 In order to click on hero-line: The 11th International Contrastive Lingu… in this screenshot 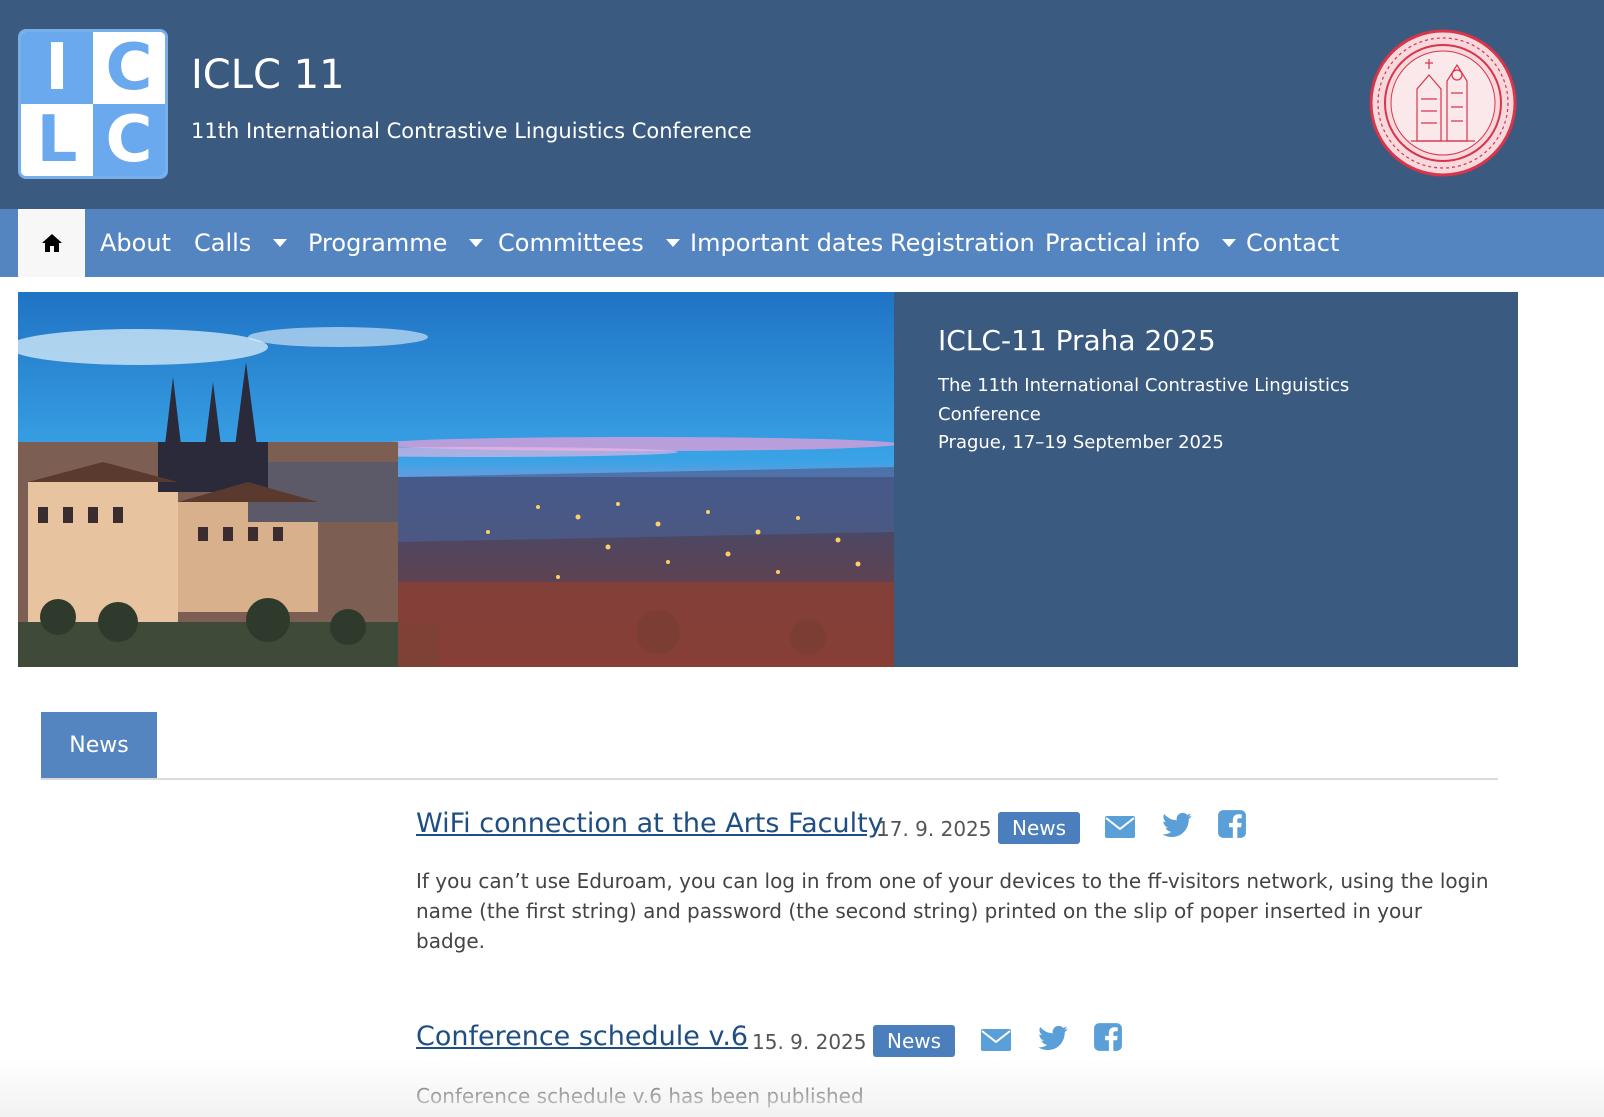, I will do `click(1144, 385)`.